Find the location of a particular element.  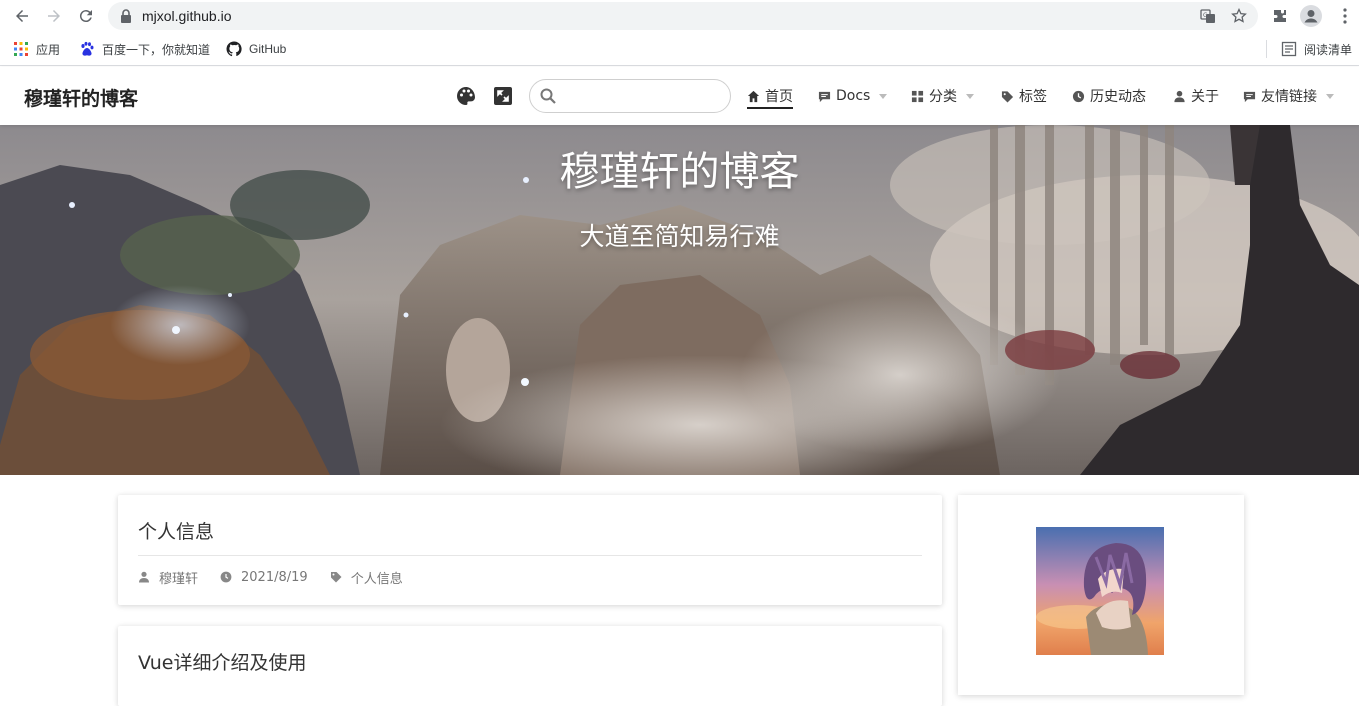

nav-history: 历史动态 is located at coordinates (1109, 96).